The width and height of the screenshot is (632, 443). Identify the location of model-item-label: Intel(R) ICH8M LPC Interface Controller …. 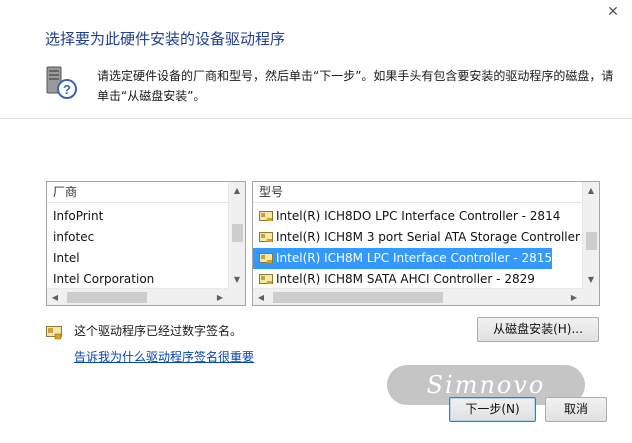
(414, 258).